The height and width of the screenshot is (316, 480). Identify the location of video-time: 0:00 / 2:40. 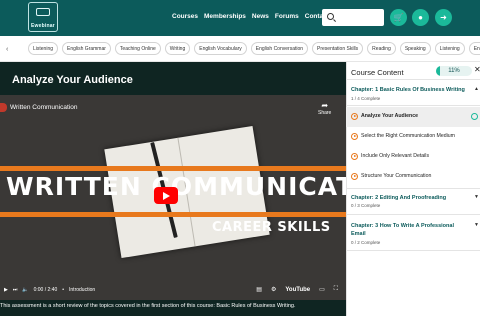
(45, 290).